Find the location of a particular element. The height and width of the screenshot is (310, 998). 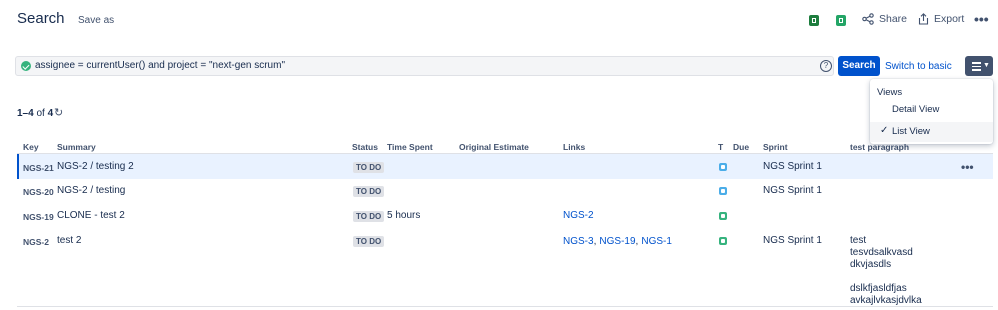

views-dropdown-menu: Views Detail View ✓ List View is located at coordinates (931, 111).